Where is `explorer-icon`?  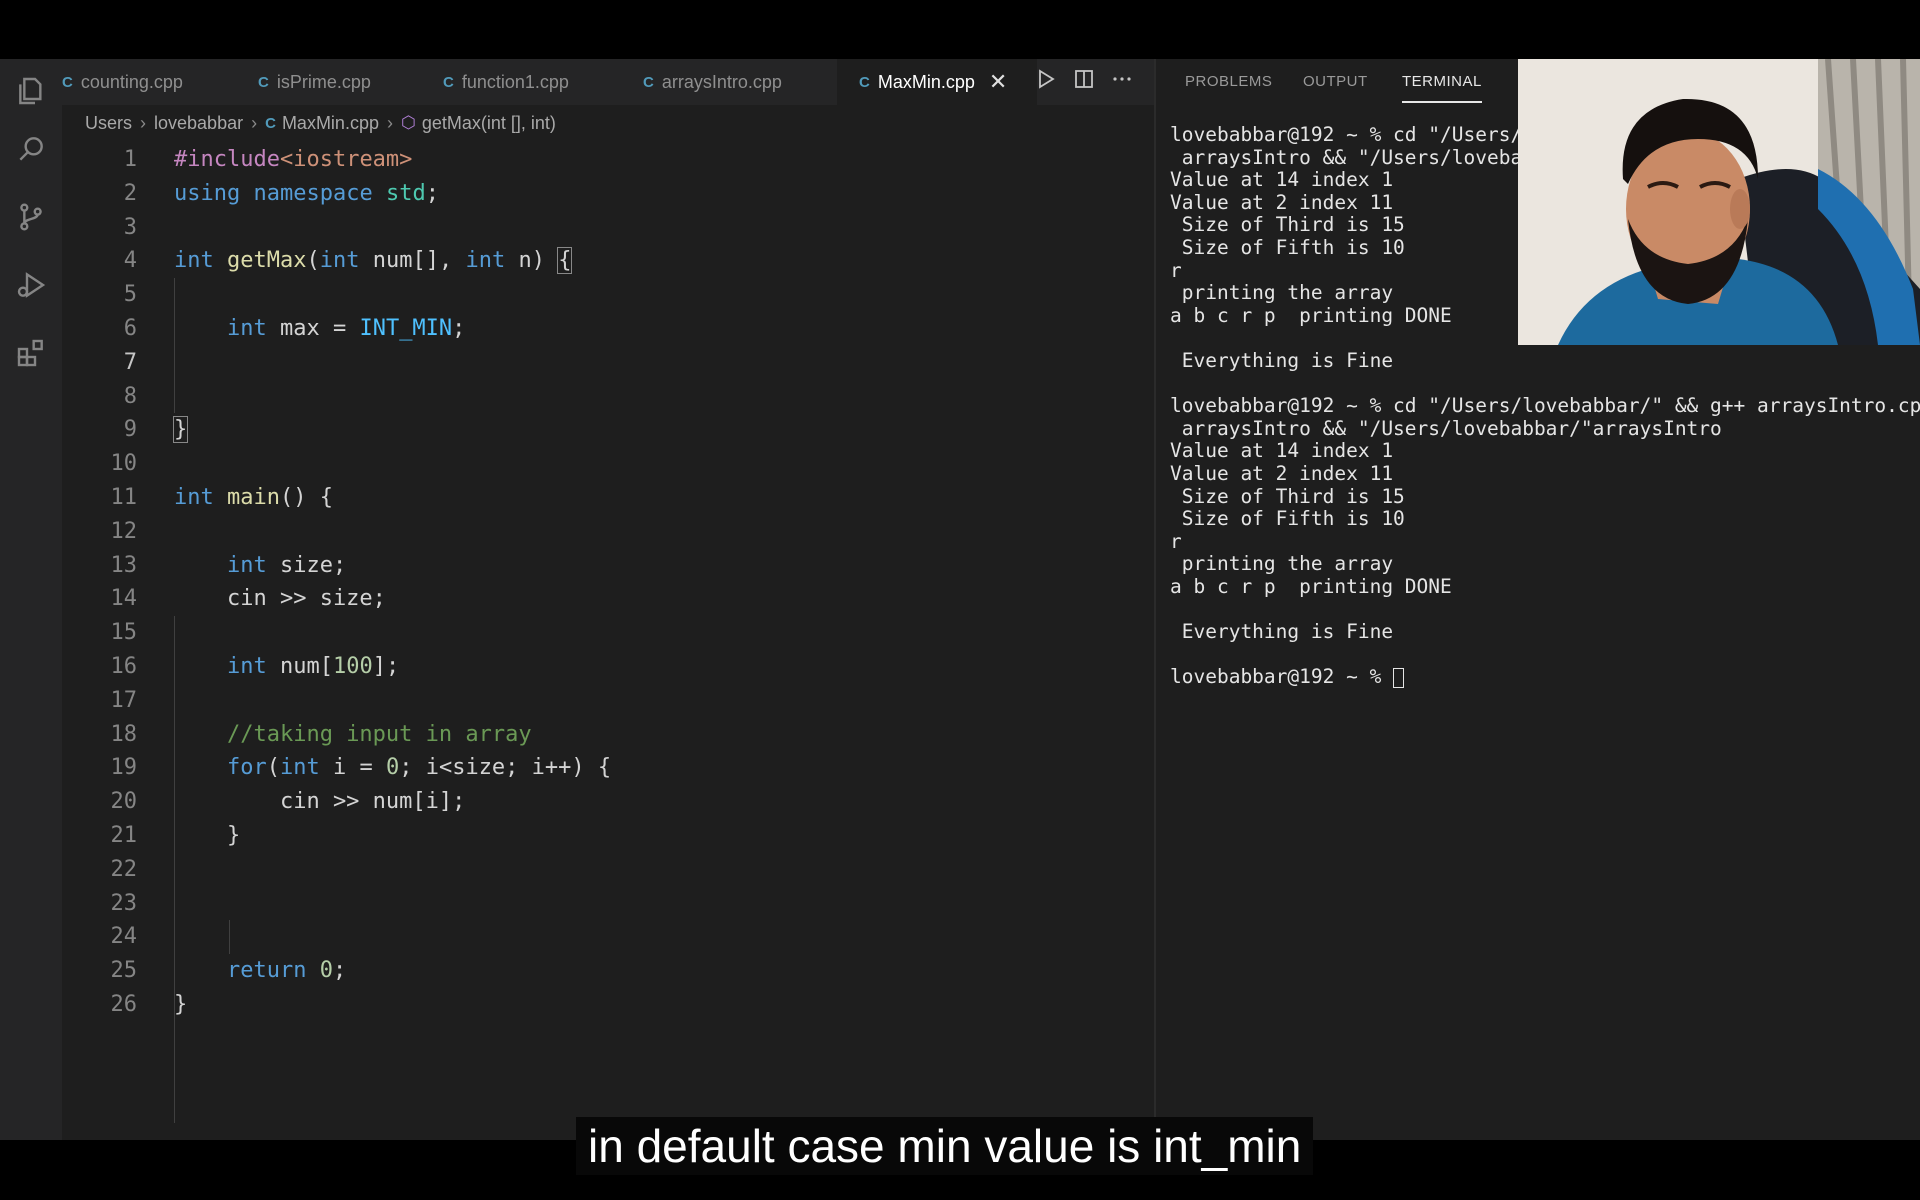 explorer-icon is located at coordinates (31, 91).